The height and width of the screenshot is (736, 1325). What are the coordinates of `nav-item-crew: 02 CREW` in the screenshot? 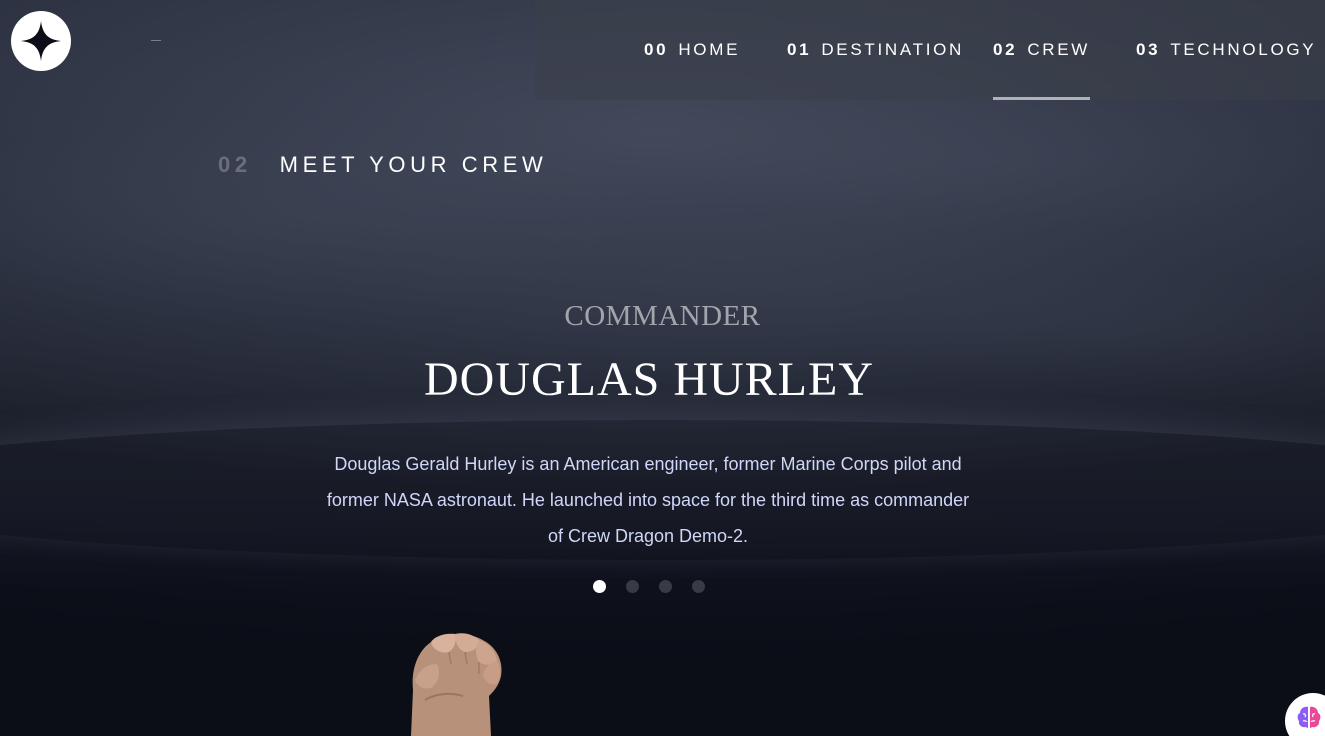 It's located at (1042, 50).